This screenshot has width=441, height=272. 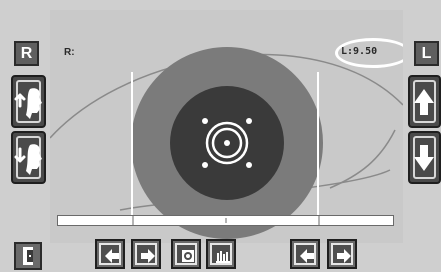 What do you see at coordinates (223, 257) in the screenshot?
I see `histogram-icon` at bounding box center [223, 257].